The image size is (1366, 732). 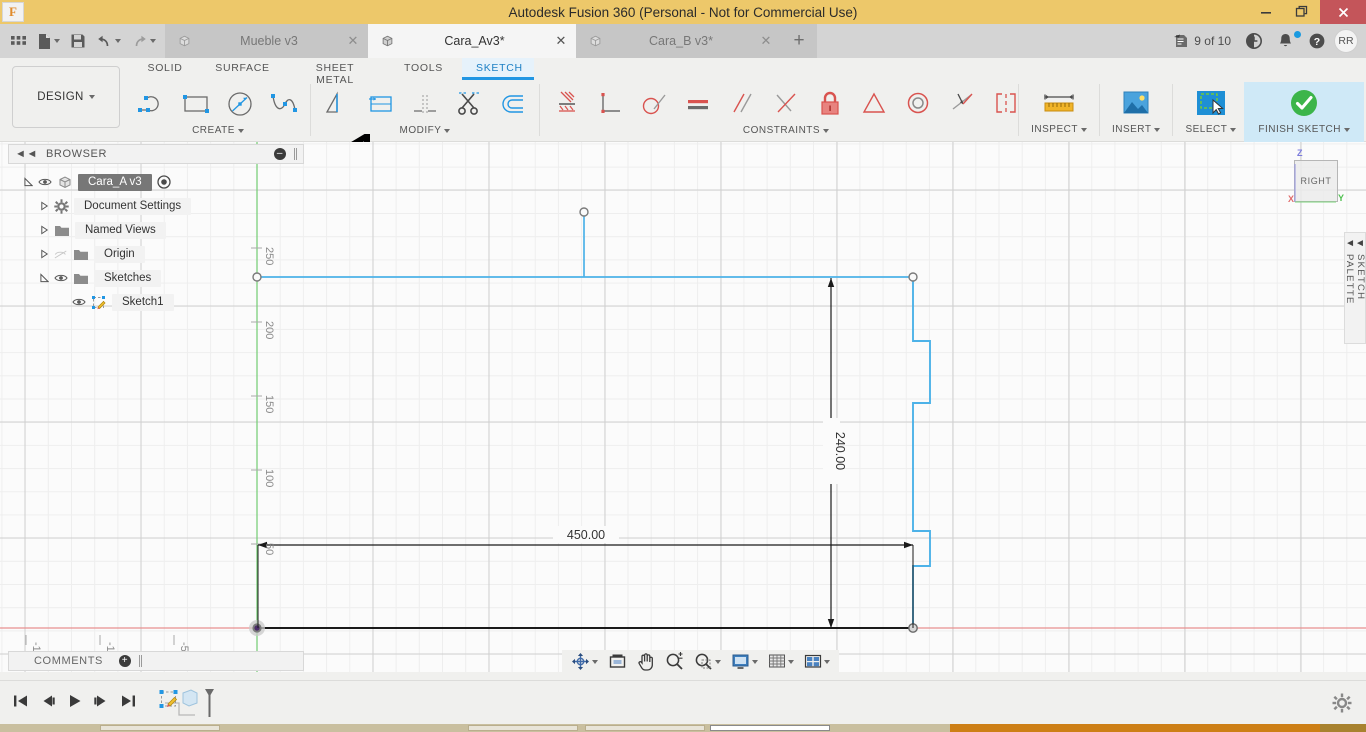 What do you see at coordinates (164, 182) in the screenshot?
I see `activate-component-radio` at bounding box center [164, 182].